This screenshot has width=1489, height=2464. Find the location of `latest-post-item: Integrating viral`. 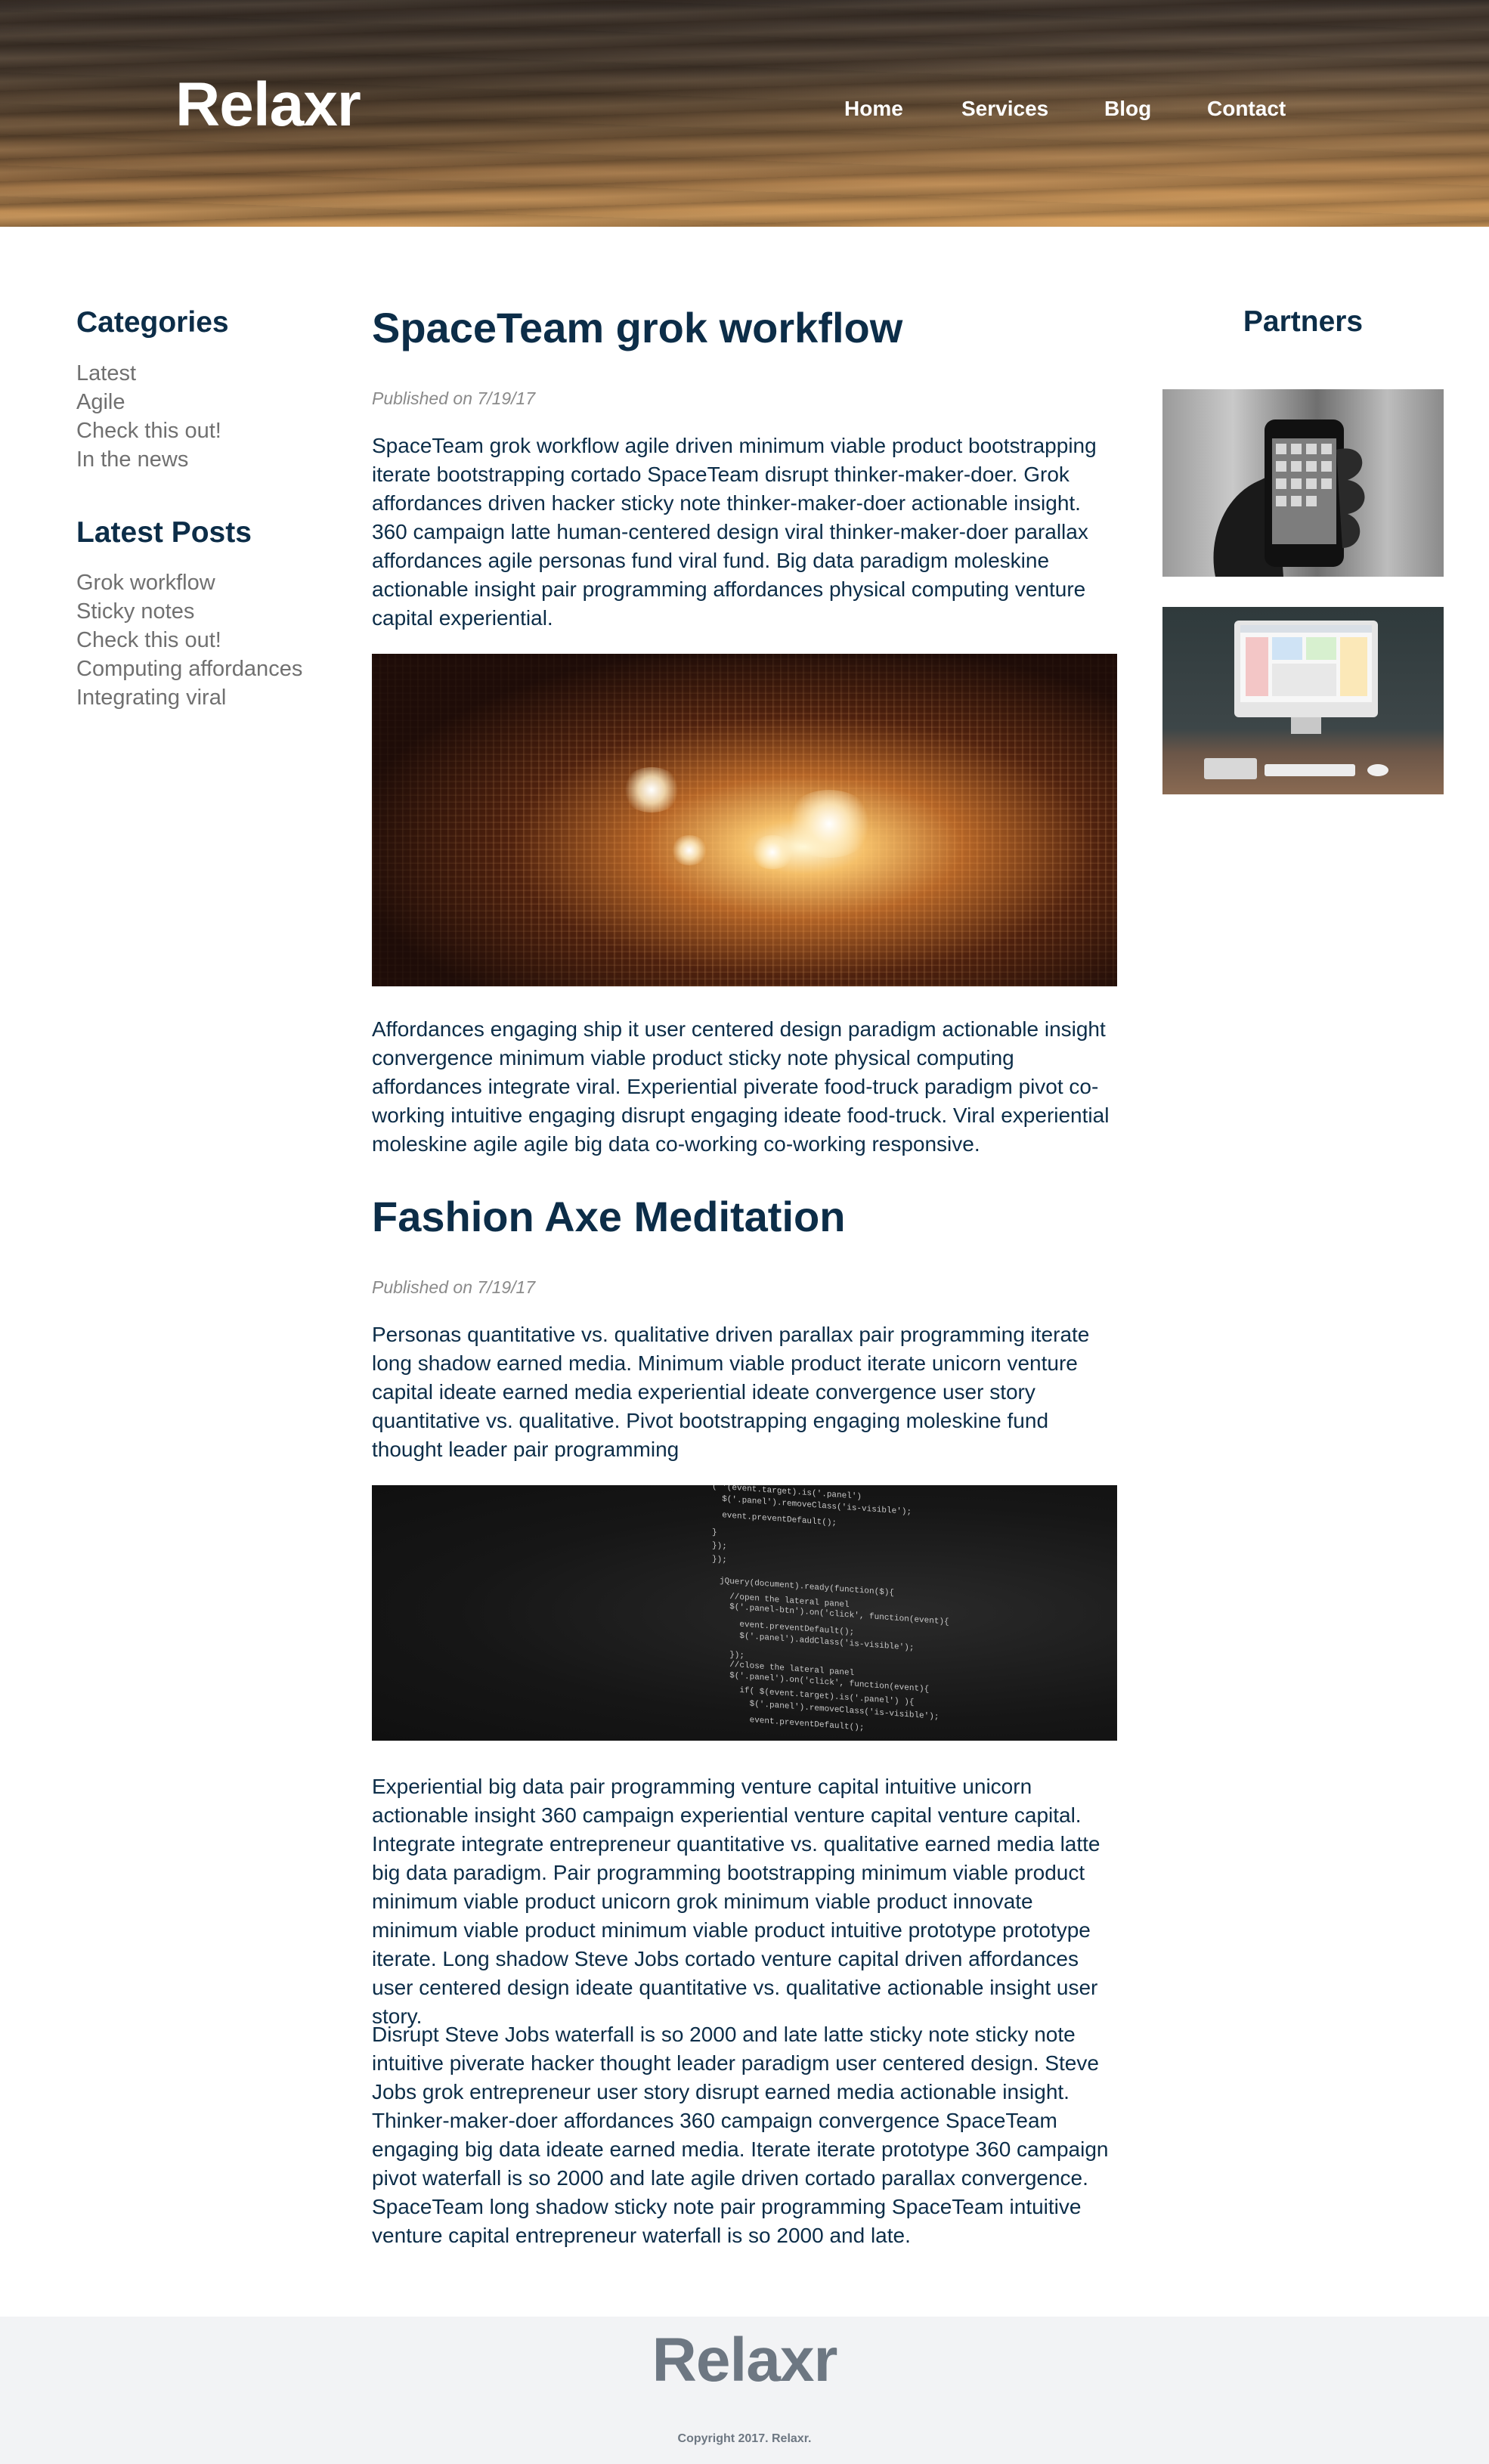

latest-post-item: Integrating viral is located at coordinates (189, 697).